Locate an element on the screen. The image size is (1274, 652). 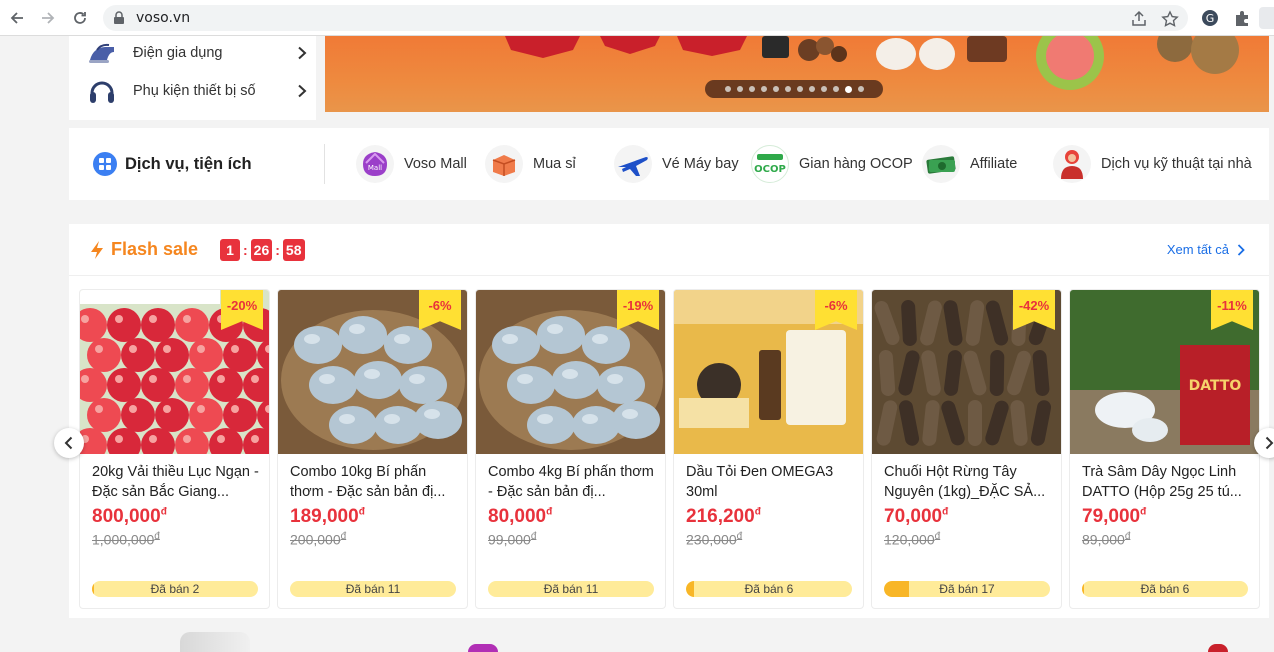
svg-text: OCOP is located at coordinates (770, 169).